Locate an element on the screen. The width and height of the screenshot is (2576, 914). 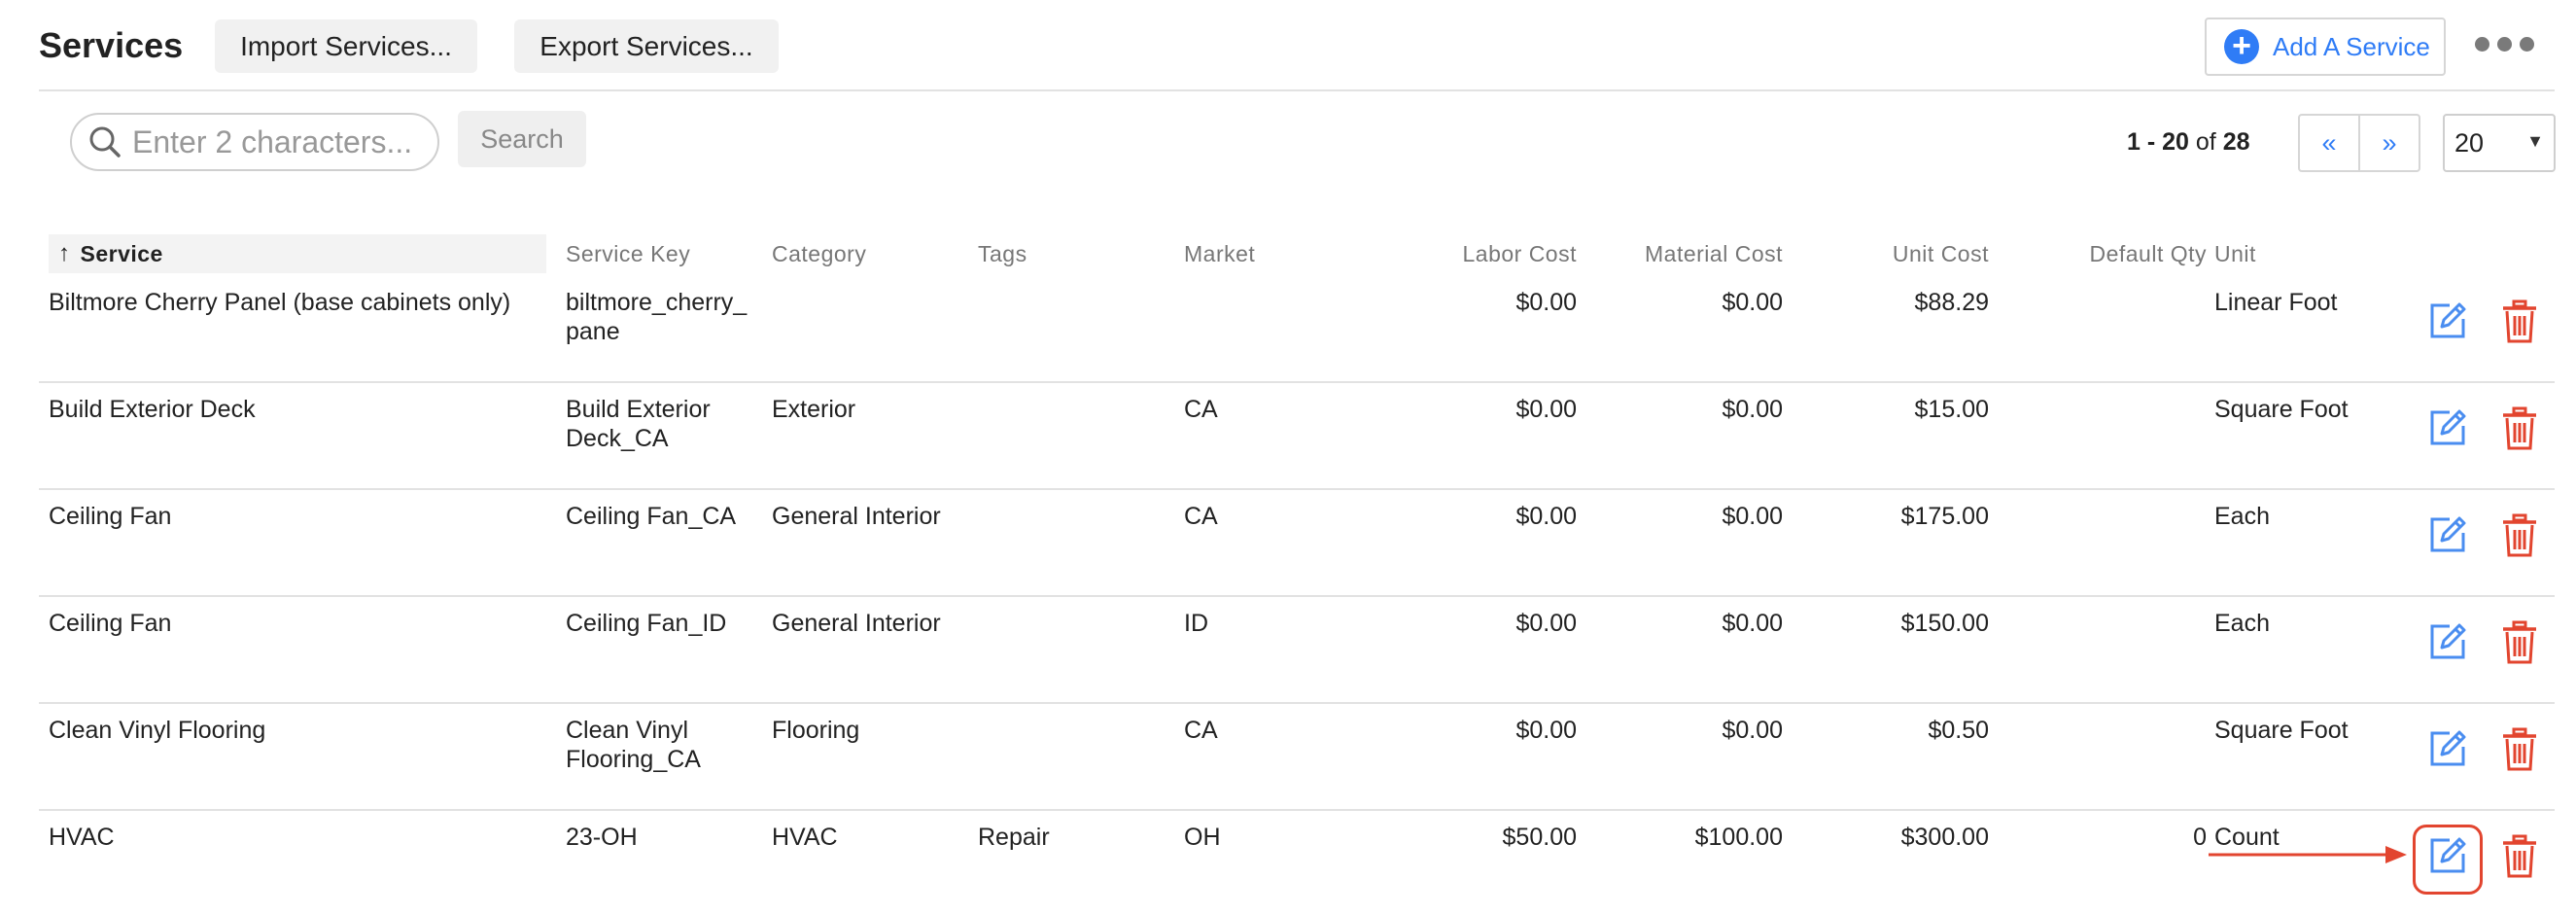
add-service-label: Add A Service is located at coordinates (2351, 46).